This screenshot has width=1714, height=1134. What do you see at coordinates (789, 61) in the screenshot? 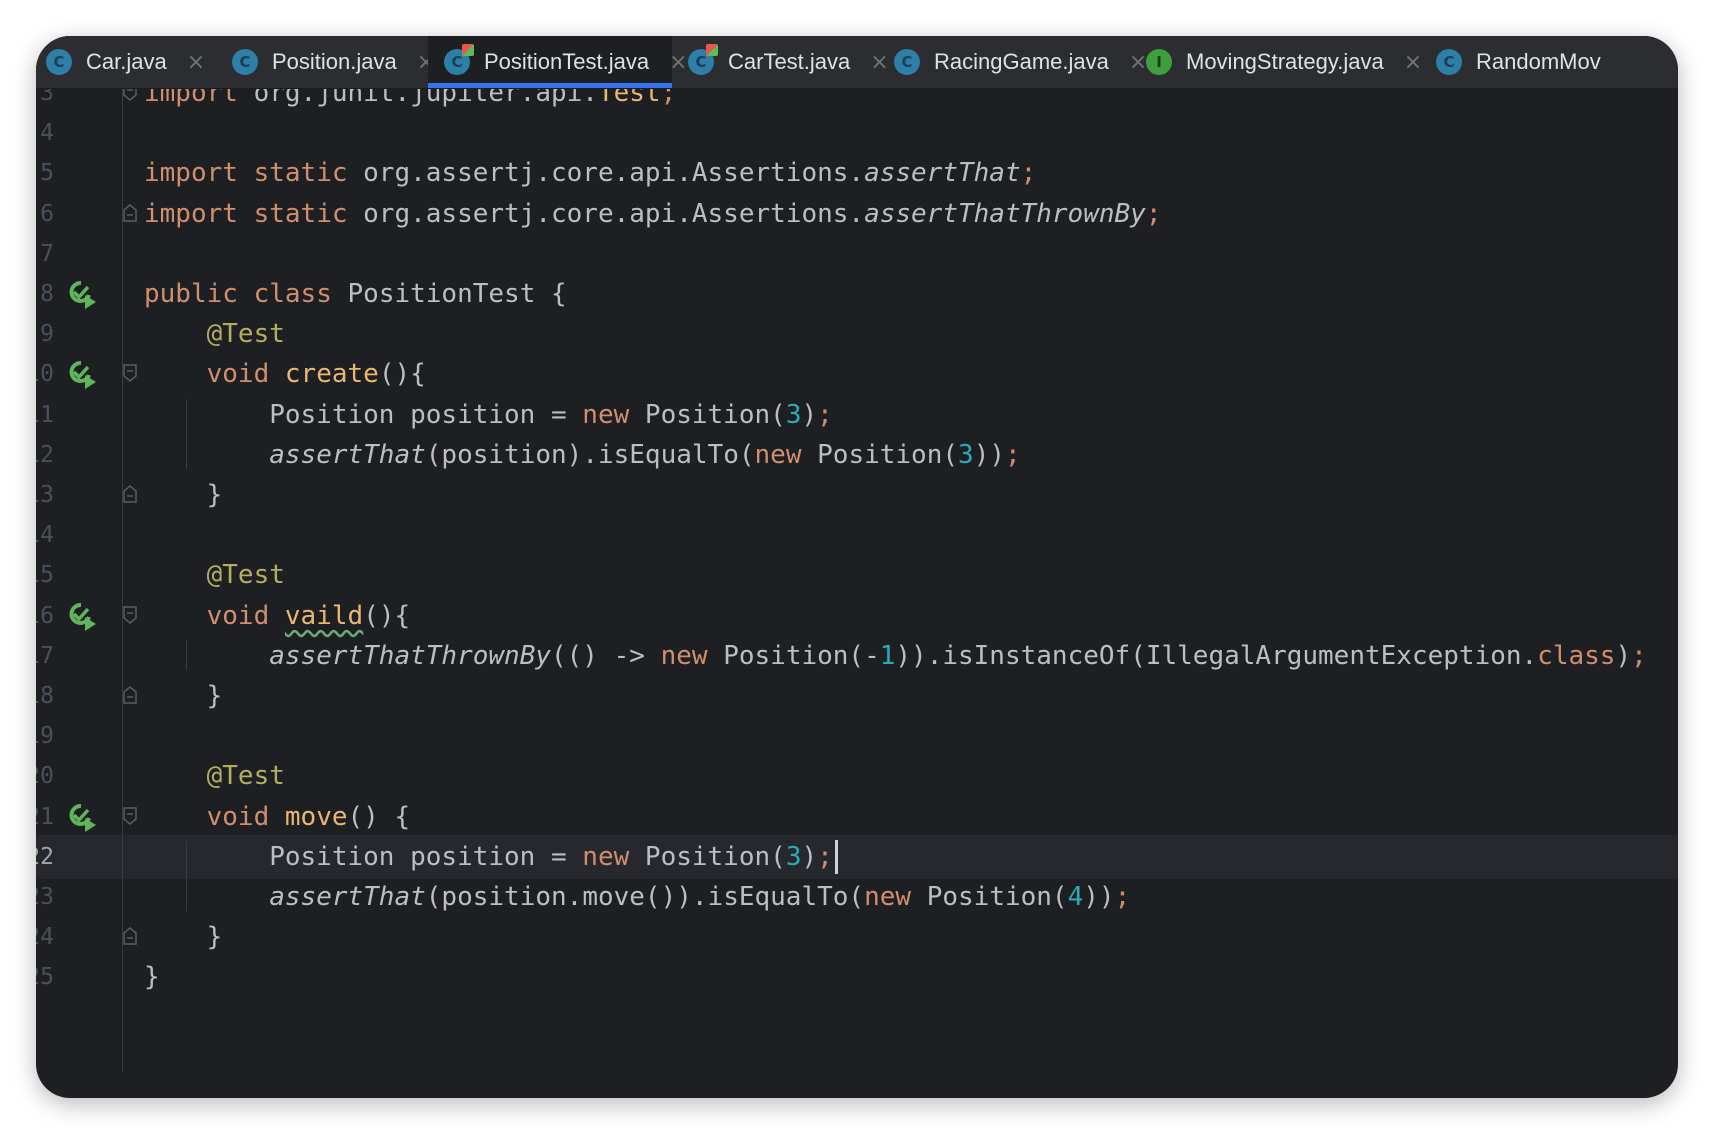
I see `editor-tab-label: CarTest.java` at bounding box center [789, 61].